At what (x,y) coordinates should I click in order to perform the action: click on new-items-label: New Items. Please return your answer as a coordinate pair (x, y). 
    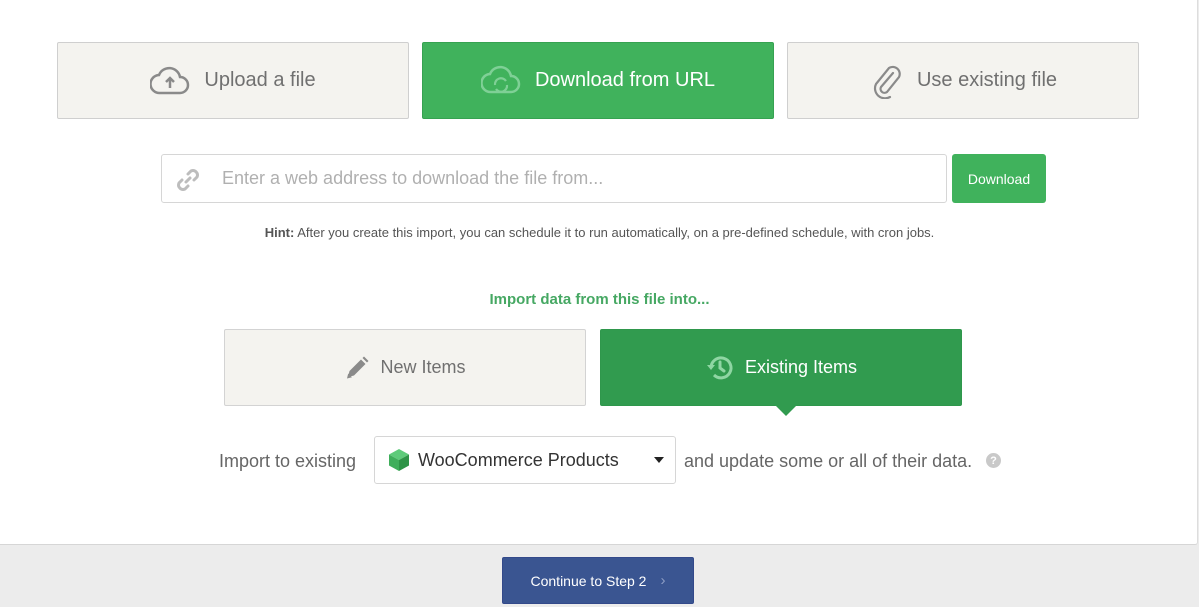
    Looking at the image, I should click on (423, 367).